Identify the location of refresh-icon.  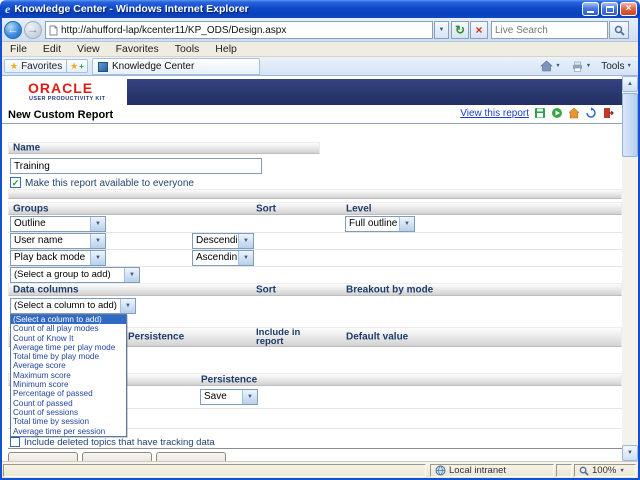
(591, 112).